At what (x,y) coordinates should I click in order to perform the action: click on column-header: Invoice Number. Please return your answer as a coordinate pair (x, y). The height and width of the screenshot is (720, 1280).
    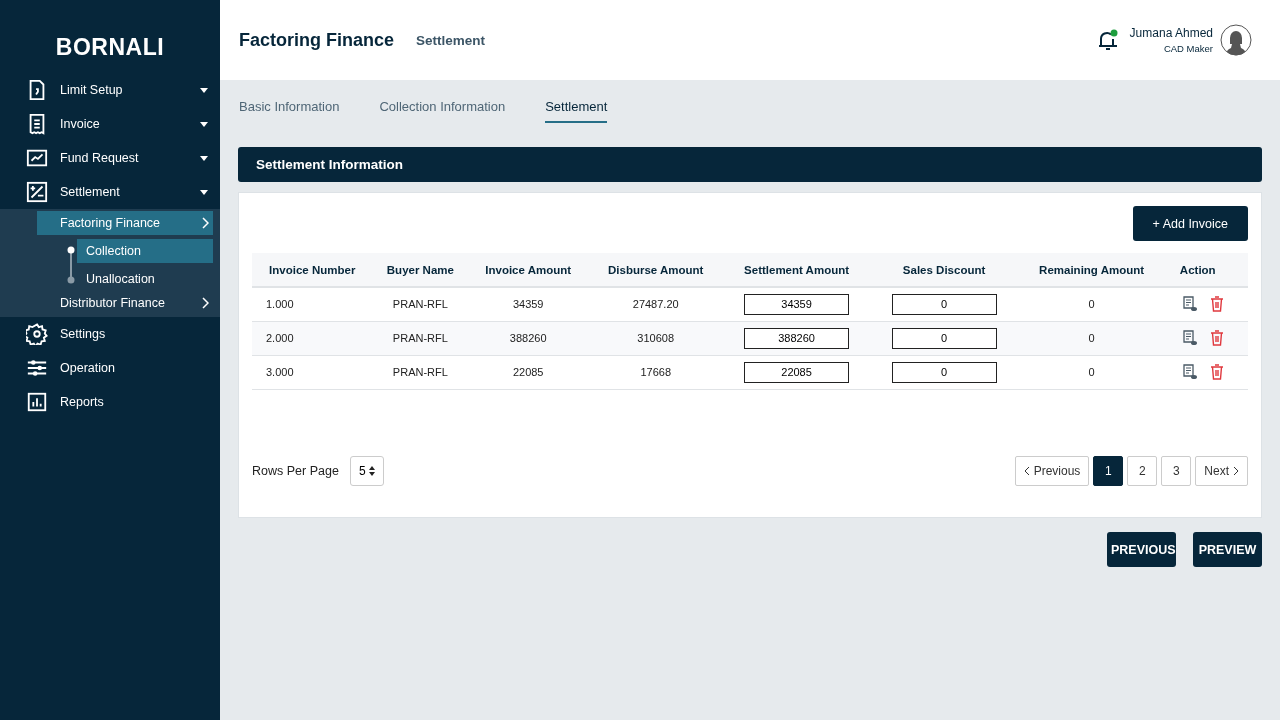
    Looking at the image, I should click on (313, 270).